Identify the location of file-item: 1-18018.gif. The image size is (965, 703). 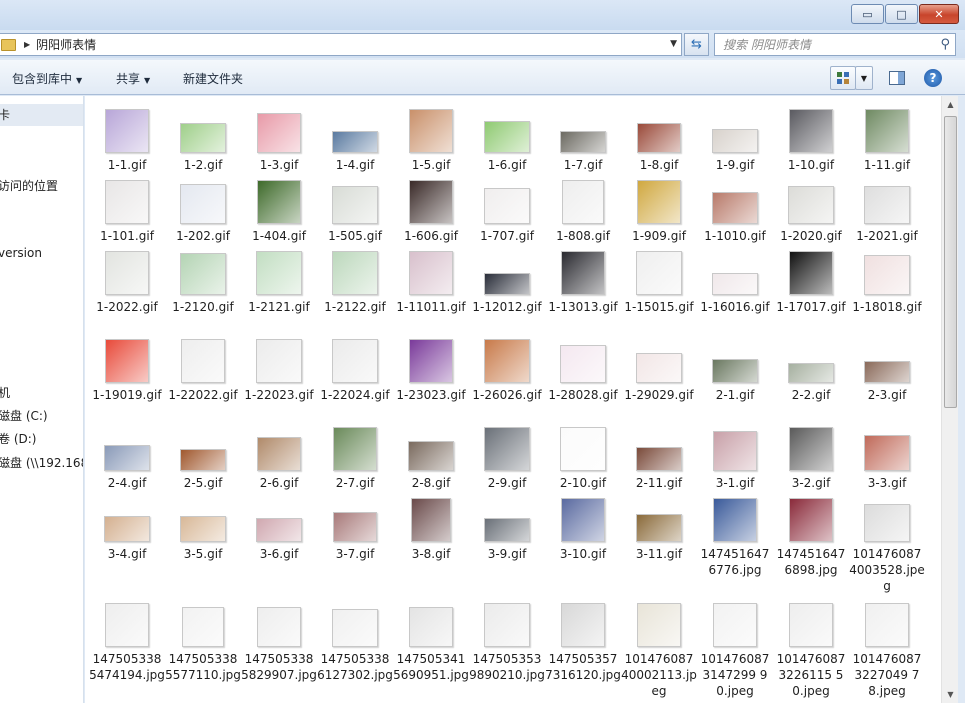
(887, 279).